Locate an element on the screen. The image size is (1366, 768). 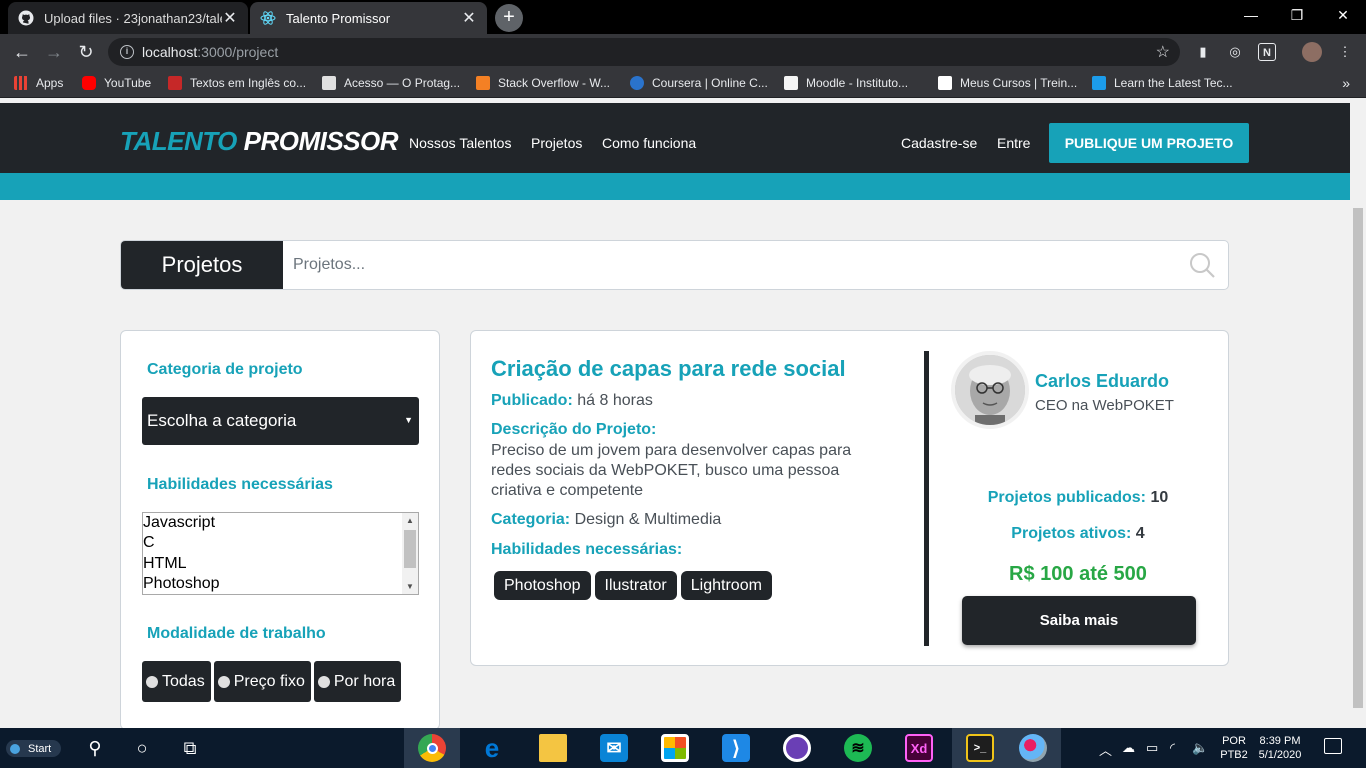
radio-icon is located at coordinates (323, 681).